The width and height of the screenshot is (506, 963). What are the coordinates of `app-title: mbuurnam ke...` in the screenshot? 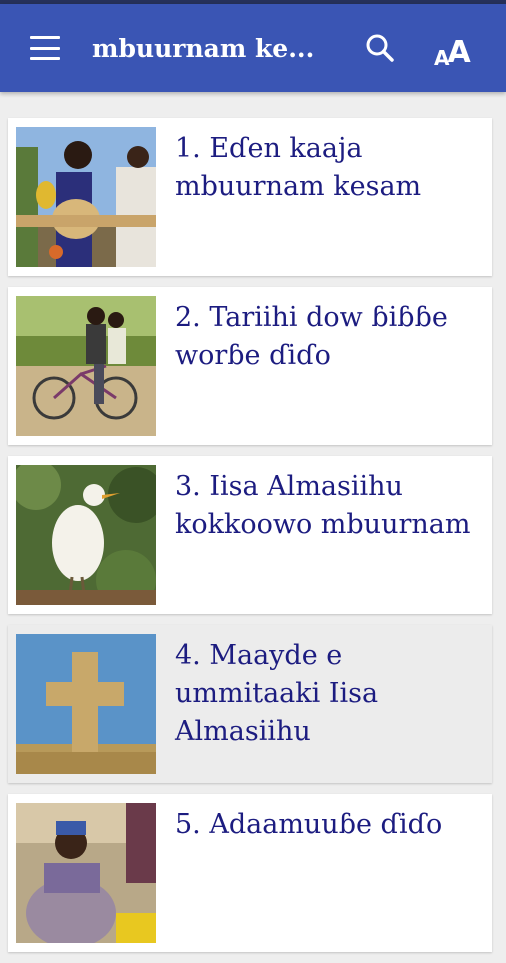 It's located at (203, 48).